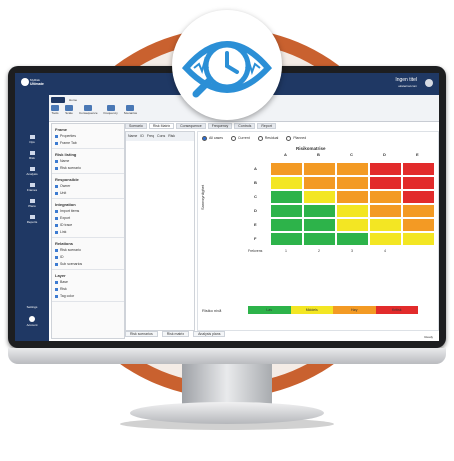 The image size is (454, 461). I want to click on user-avatar, so click(429, 83).